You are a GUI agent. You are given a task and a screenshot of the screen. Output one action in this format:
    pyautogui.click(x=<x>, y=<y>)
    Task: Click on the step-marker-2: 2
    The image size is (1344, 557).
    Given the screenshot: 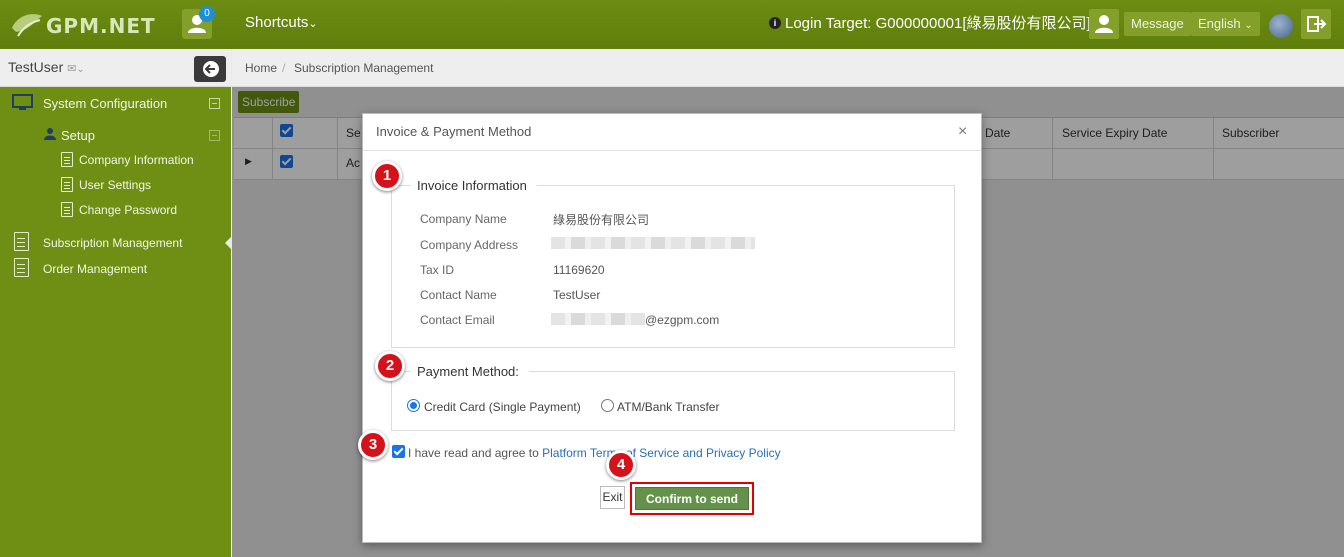 What is the action you would take?
    pyautogui.click(x=390, y=366)
    